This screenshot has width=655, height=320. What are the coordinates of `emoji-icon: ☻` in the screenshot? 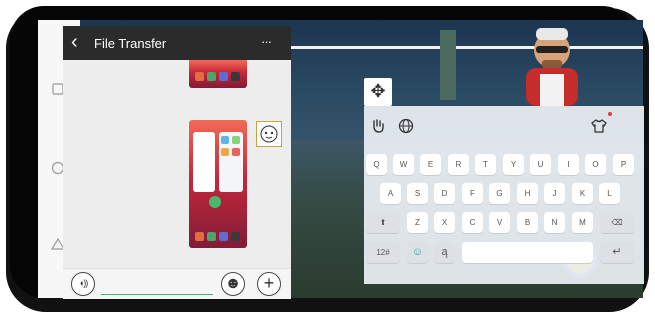 It's located at (233, 284).